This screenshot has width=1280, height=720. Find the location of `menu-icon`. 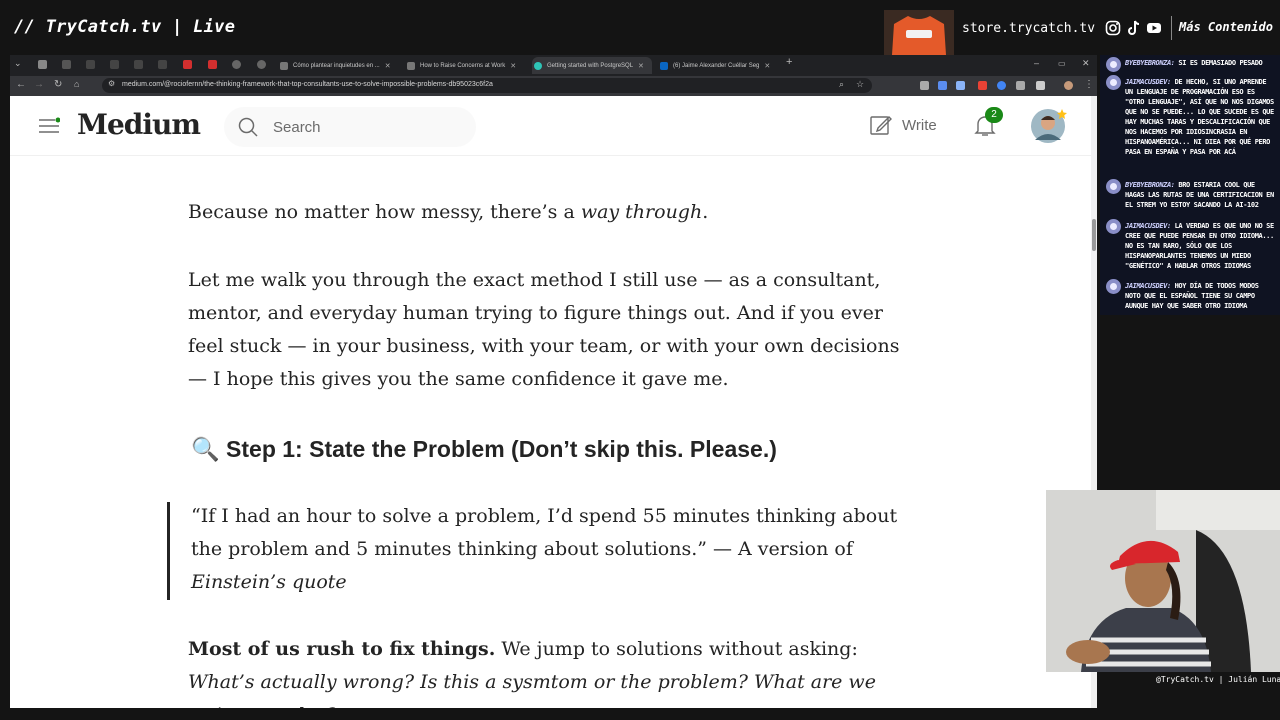

menu-icon is located at coordinates (49, 126).